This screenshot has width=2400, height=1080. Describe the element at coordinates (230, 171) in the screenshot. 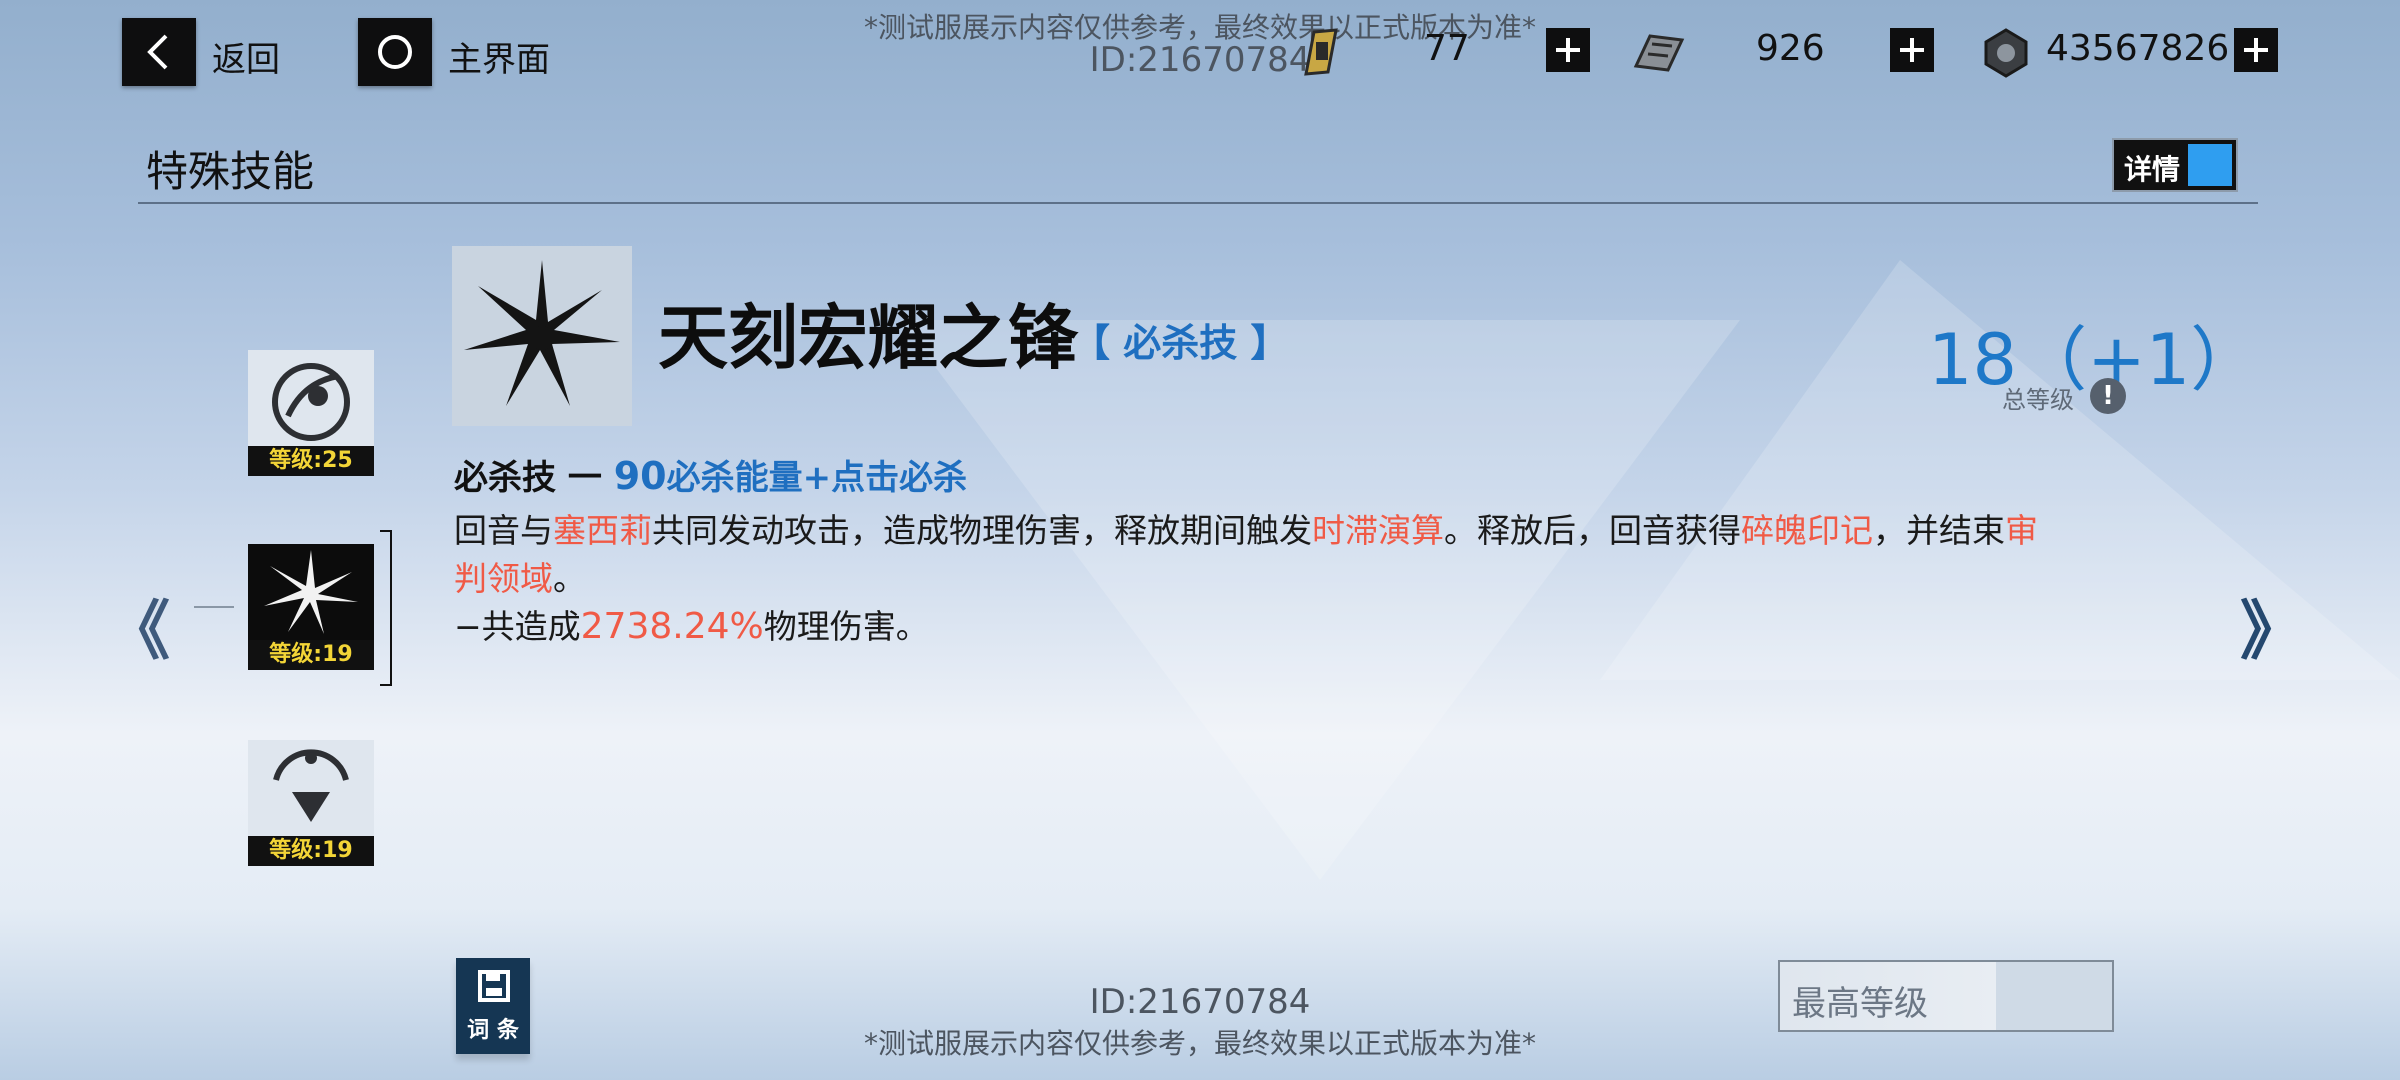

I see `section-title: 特殊技能` at that location.